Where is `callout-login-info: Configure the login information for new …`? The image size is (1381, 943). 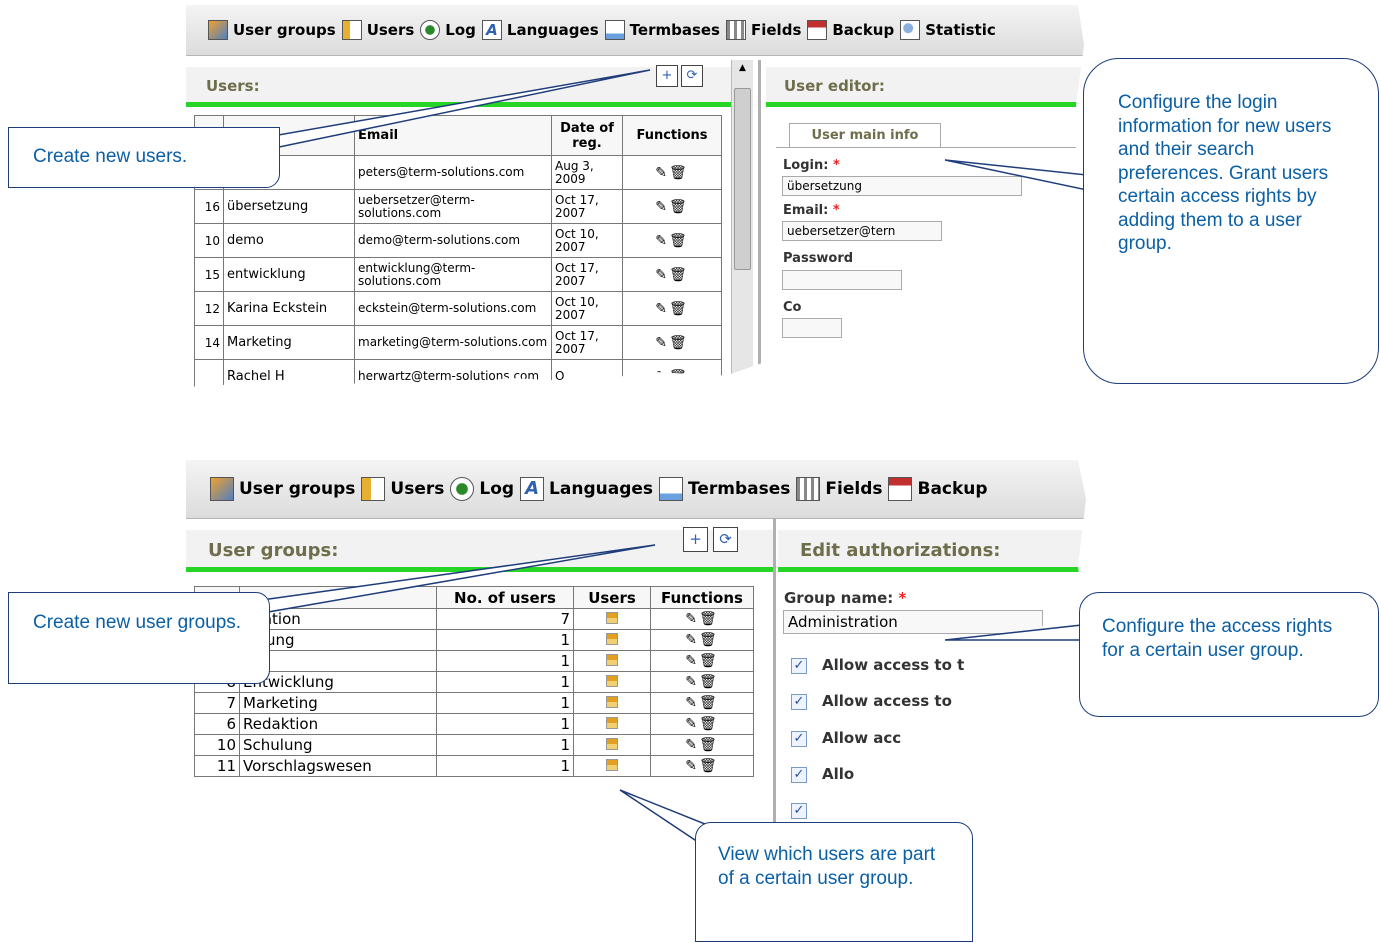
callout-login-info: Configure the login information for new … is located at coordinates (1231, 221).